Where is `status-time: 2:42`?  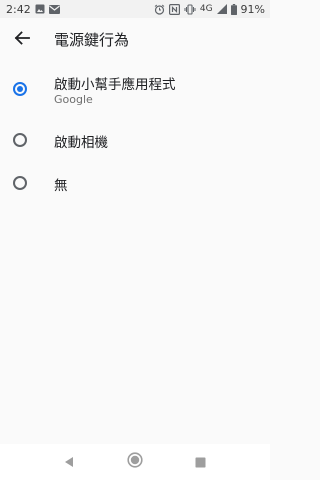
status-time: 2:42 is located at coordinates (18, 9).